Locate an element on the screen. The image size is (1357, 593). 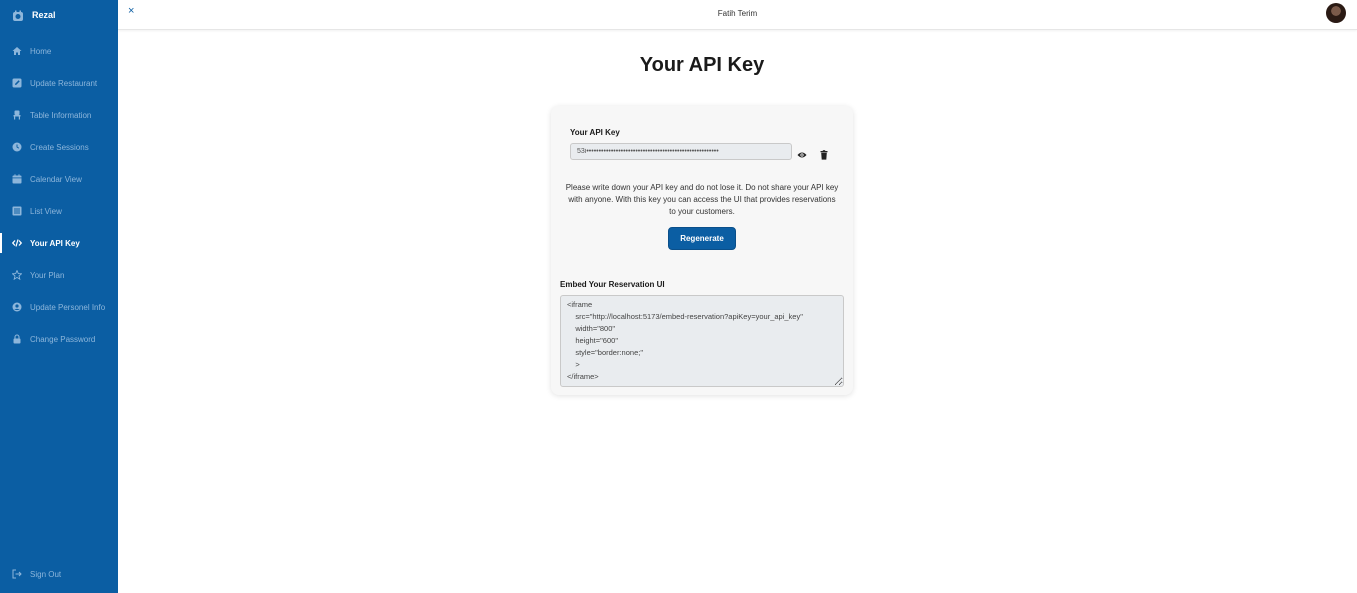
home-icon is located at coordinates (17, 51).